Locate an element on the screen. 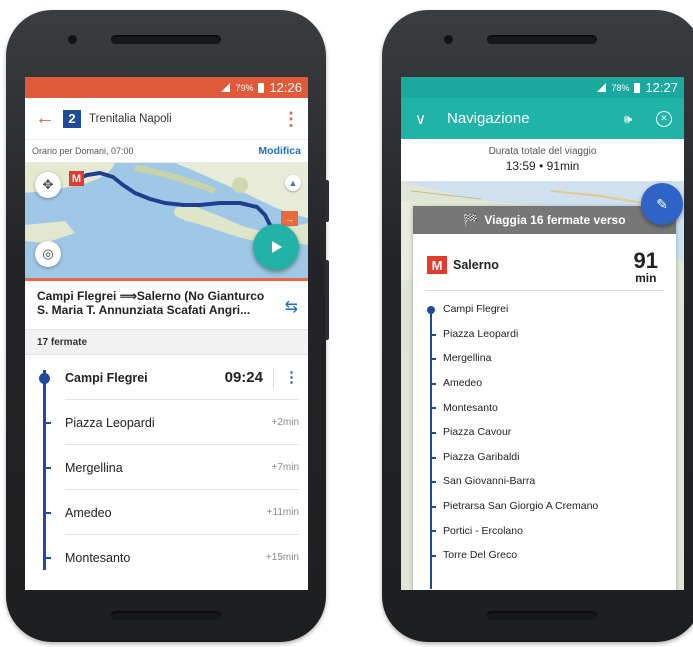 The image size is (693, 647). power-button is located at coordinates (327, 201).